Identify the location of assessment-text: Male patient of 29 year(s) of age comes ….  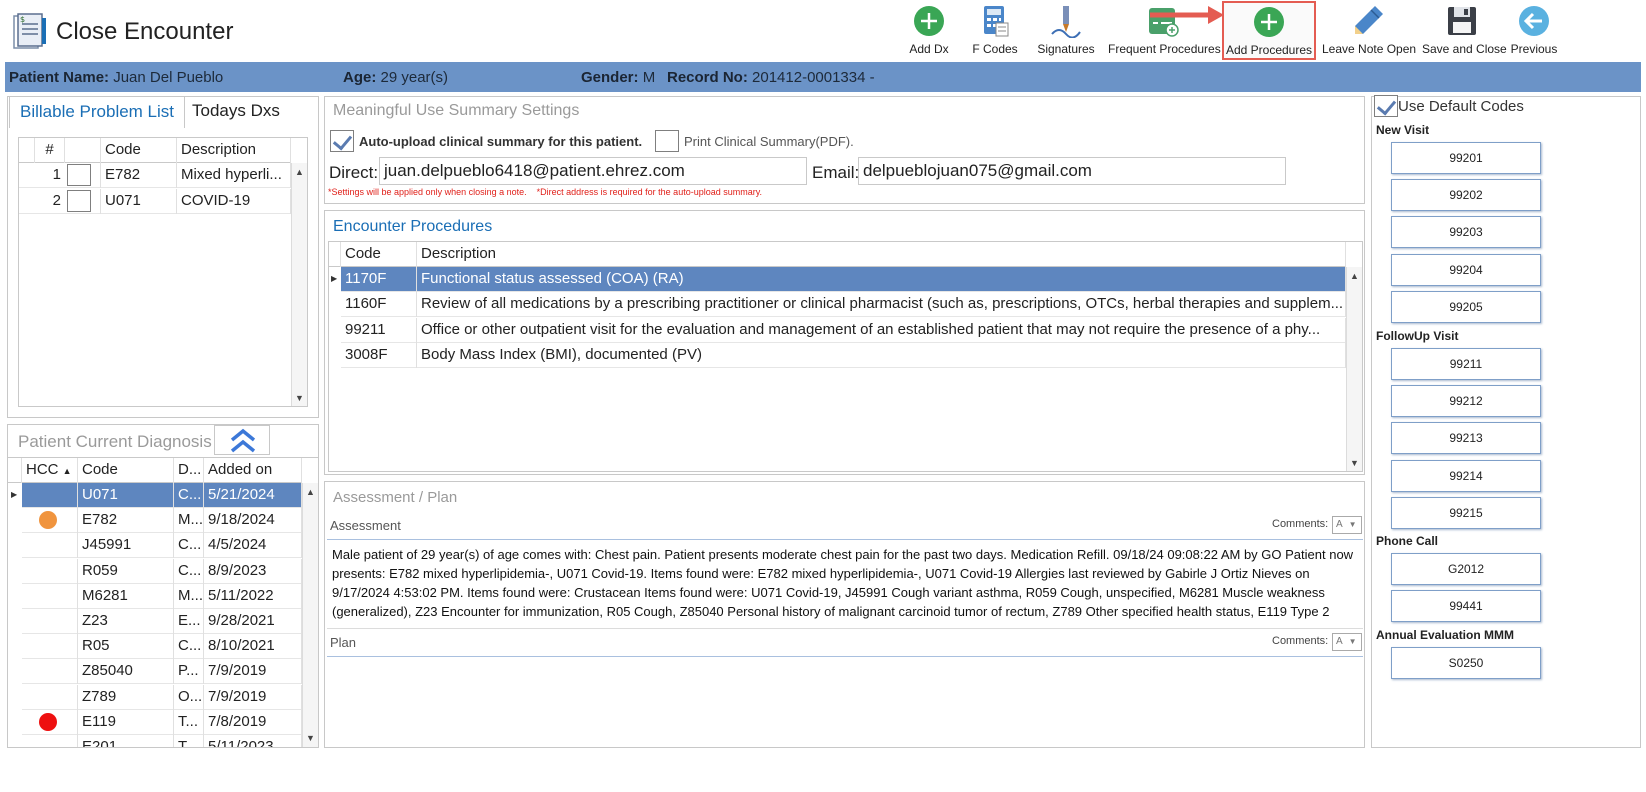
(845, 585).